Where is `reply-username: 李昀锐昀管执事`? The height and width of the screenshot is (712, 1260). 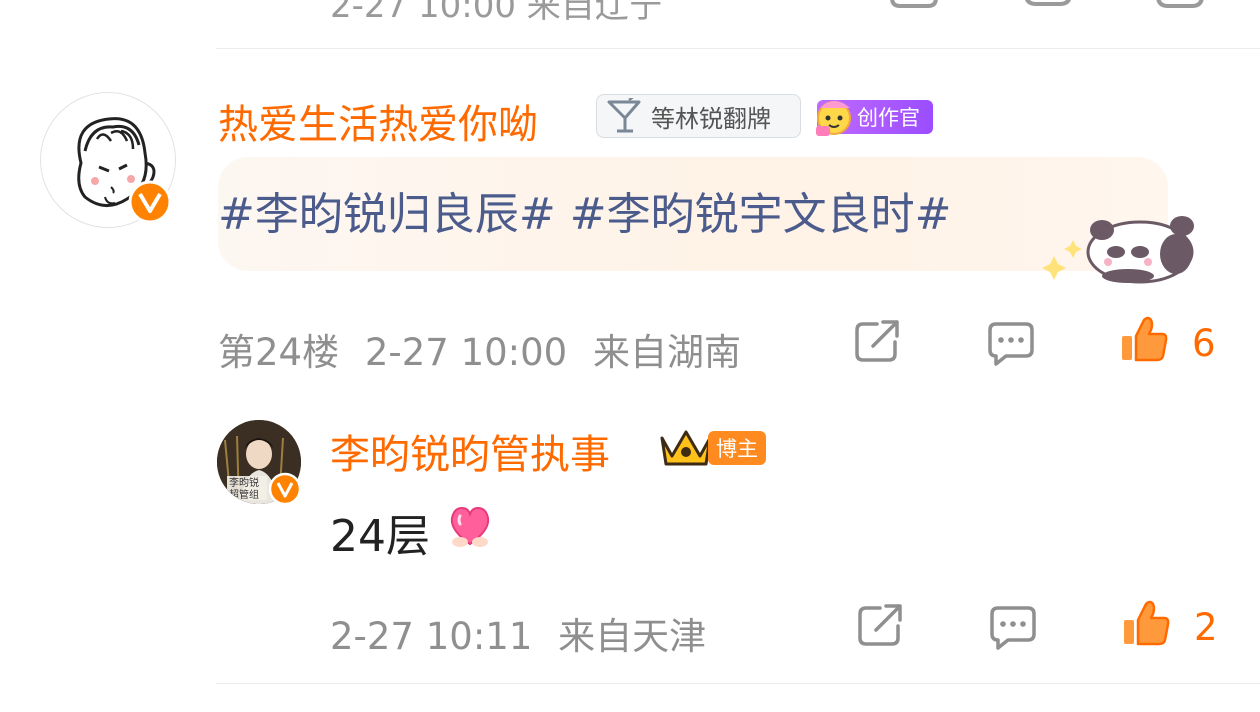
reply-username: 李昀锐昀管执事 is located at coordinates (470, 451).